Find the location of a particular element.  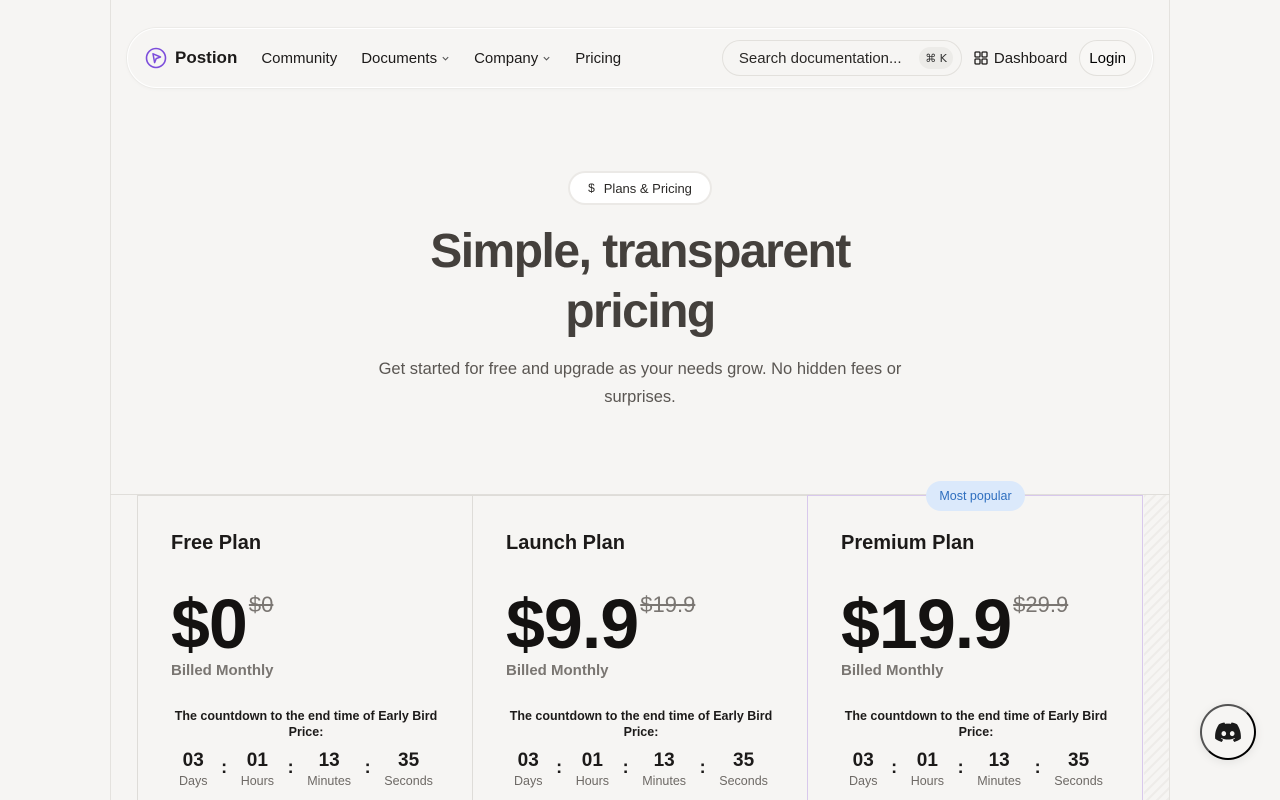

plan-old-price: $29.9 is located at coordinates (1041, 604).